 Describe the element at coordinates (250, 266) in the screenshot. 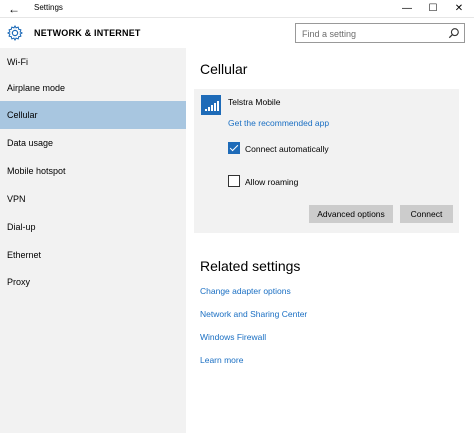

I see `related-settings-title: Related settings` at that location.